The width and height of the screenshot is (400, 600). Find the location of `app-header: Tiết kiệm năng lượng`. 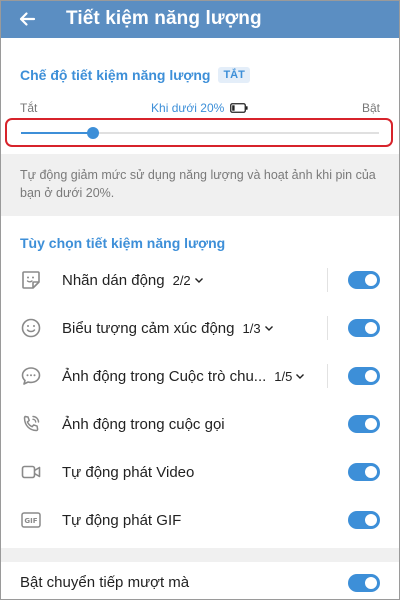

app-header: Tiết kiệm năng lượng is located at coordinates (200, 19).